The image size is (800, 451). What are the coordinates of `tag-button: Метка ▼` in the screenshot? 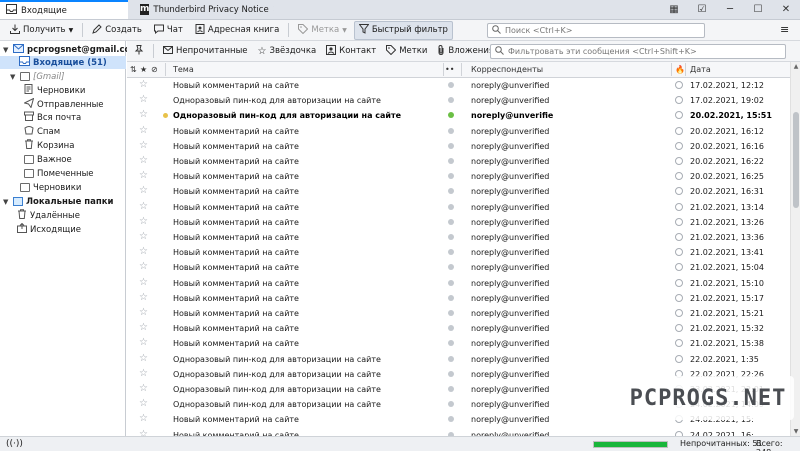 It's located at (322, 30).